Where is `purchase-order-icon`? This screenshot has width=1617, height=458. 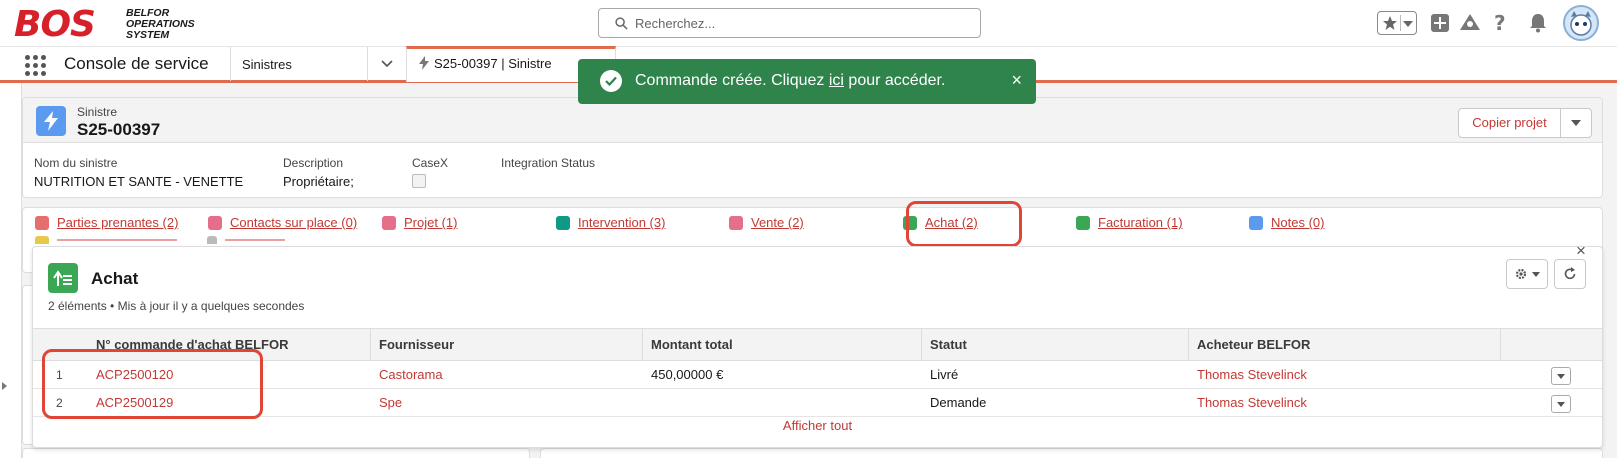 purchase-order-icon is located at coordinates (63, 278).